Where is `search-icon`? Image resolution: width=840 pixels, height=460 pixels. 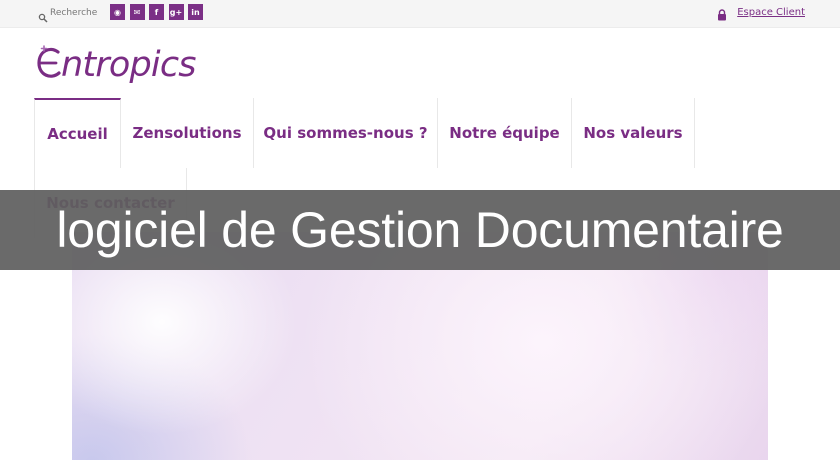
search-icon is located at coordinates (43, 15).